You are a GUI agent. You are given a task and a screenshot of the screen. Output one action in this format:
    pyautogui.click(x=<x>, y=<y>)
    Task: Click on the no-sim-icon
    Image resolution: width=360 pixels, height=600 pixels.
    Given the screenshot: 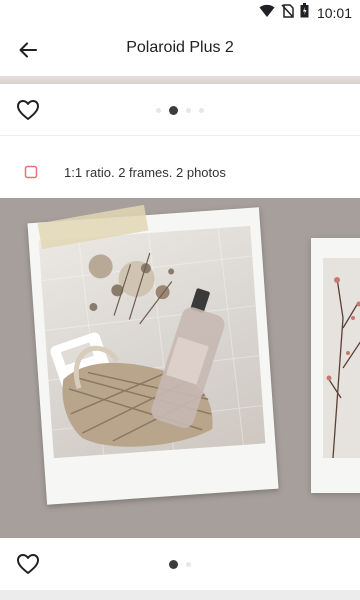 What is the action you would take?
    pyautogui.click(x=287, y=13)
    